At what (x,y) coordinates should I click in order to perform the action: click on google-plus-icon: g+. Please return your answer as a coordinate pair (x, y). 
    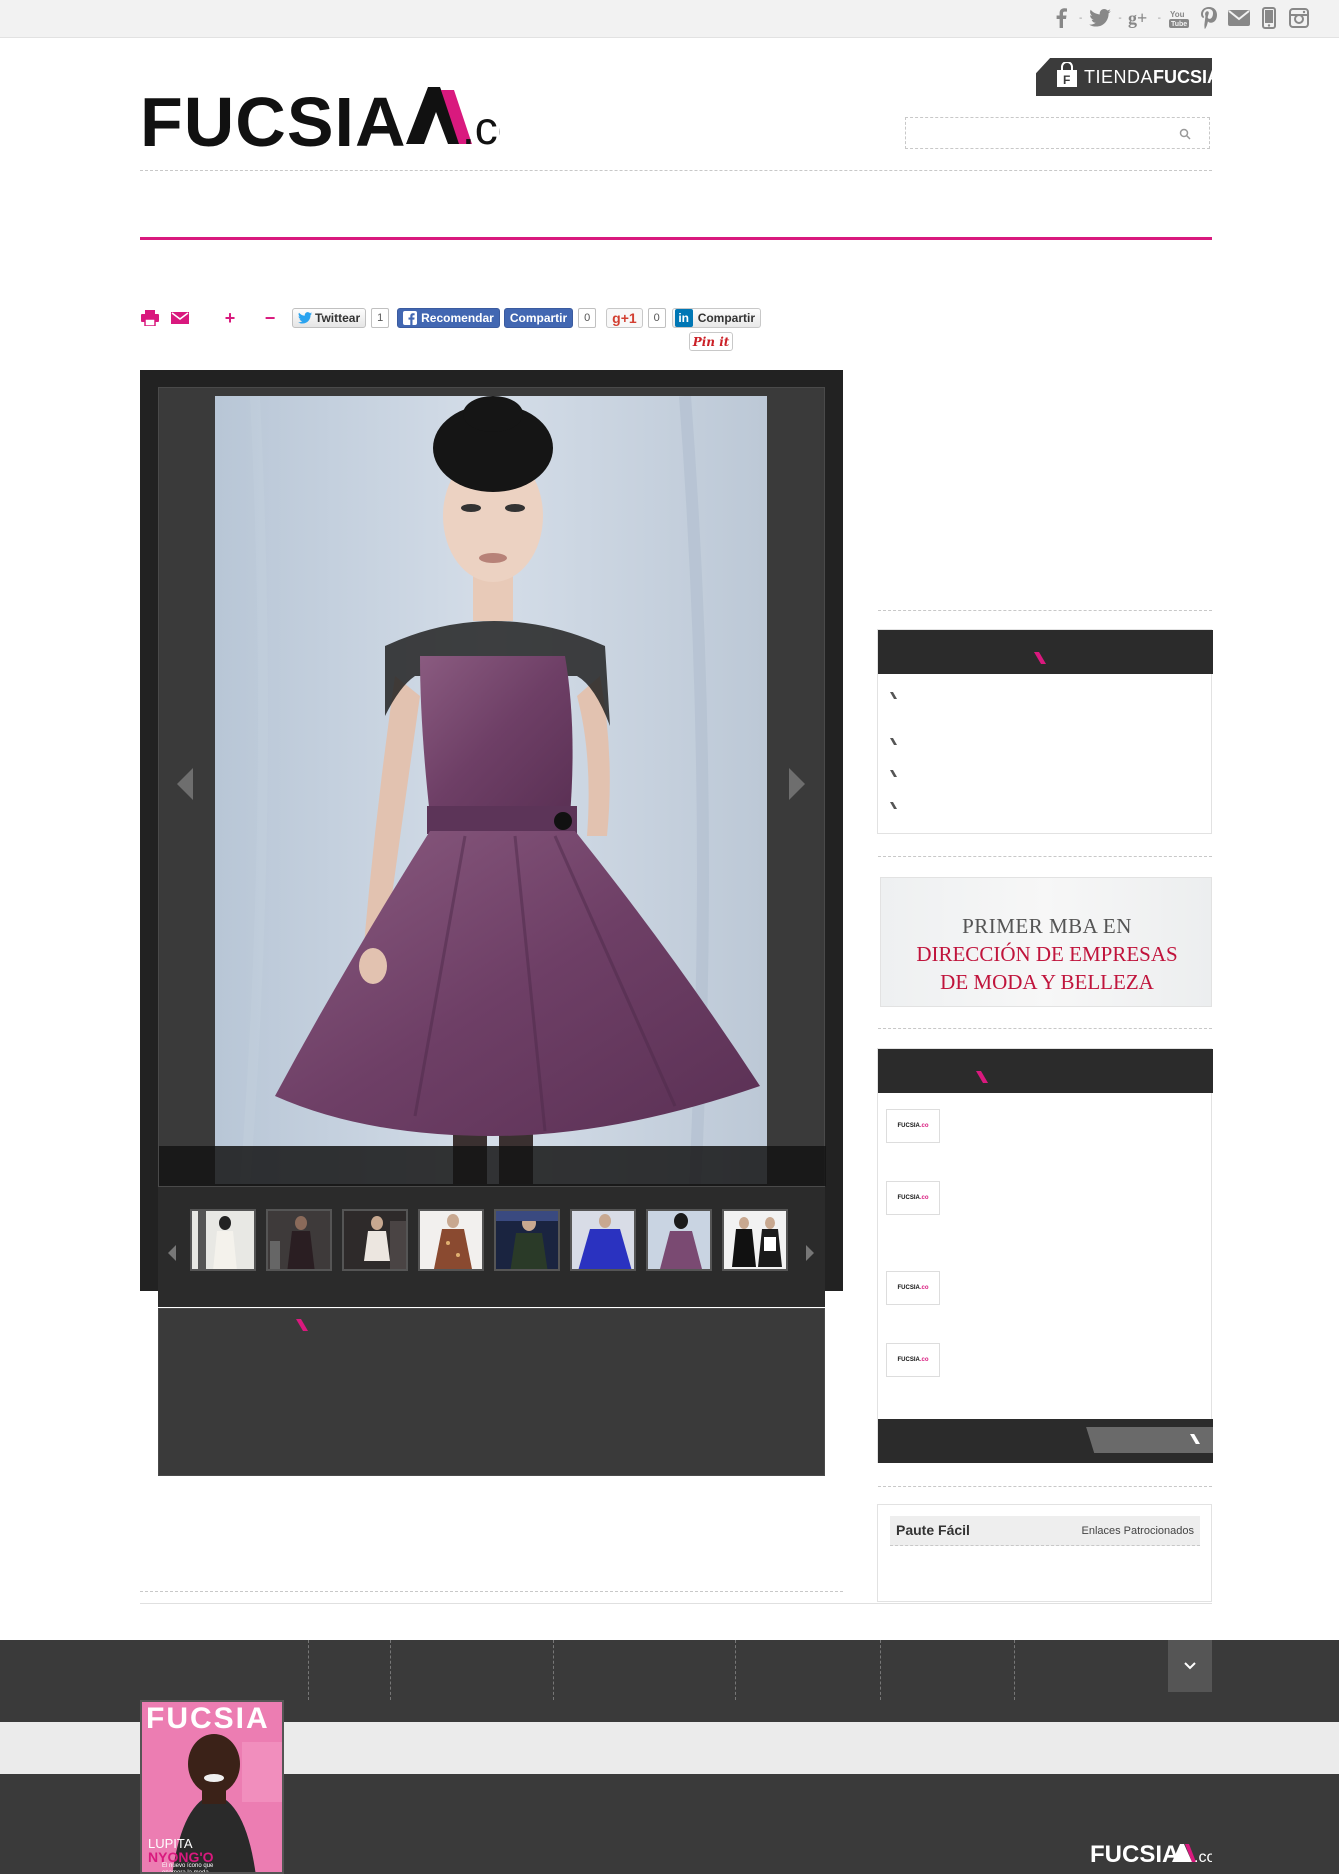
    Looking at the image, I should click on (1140, 18).